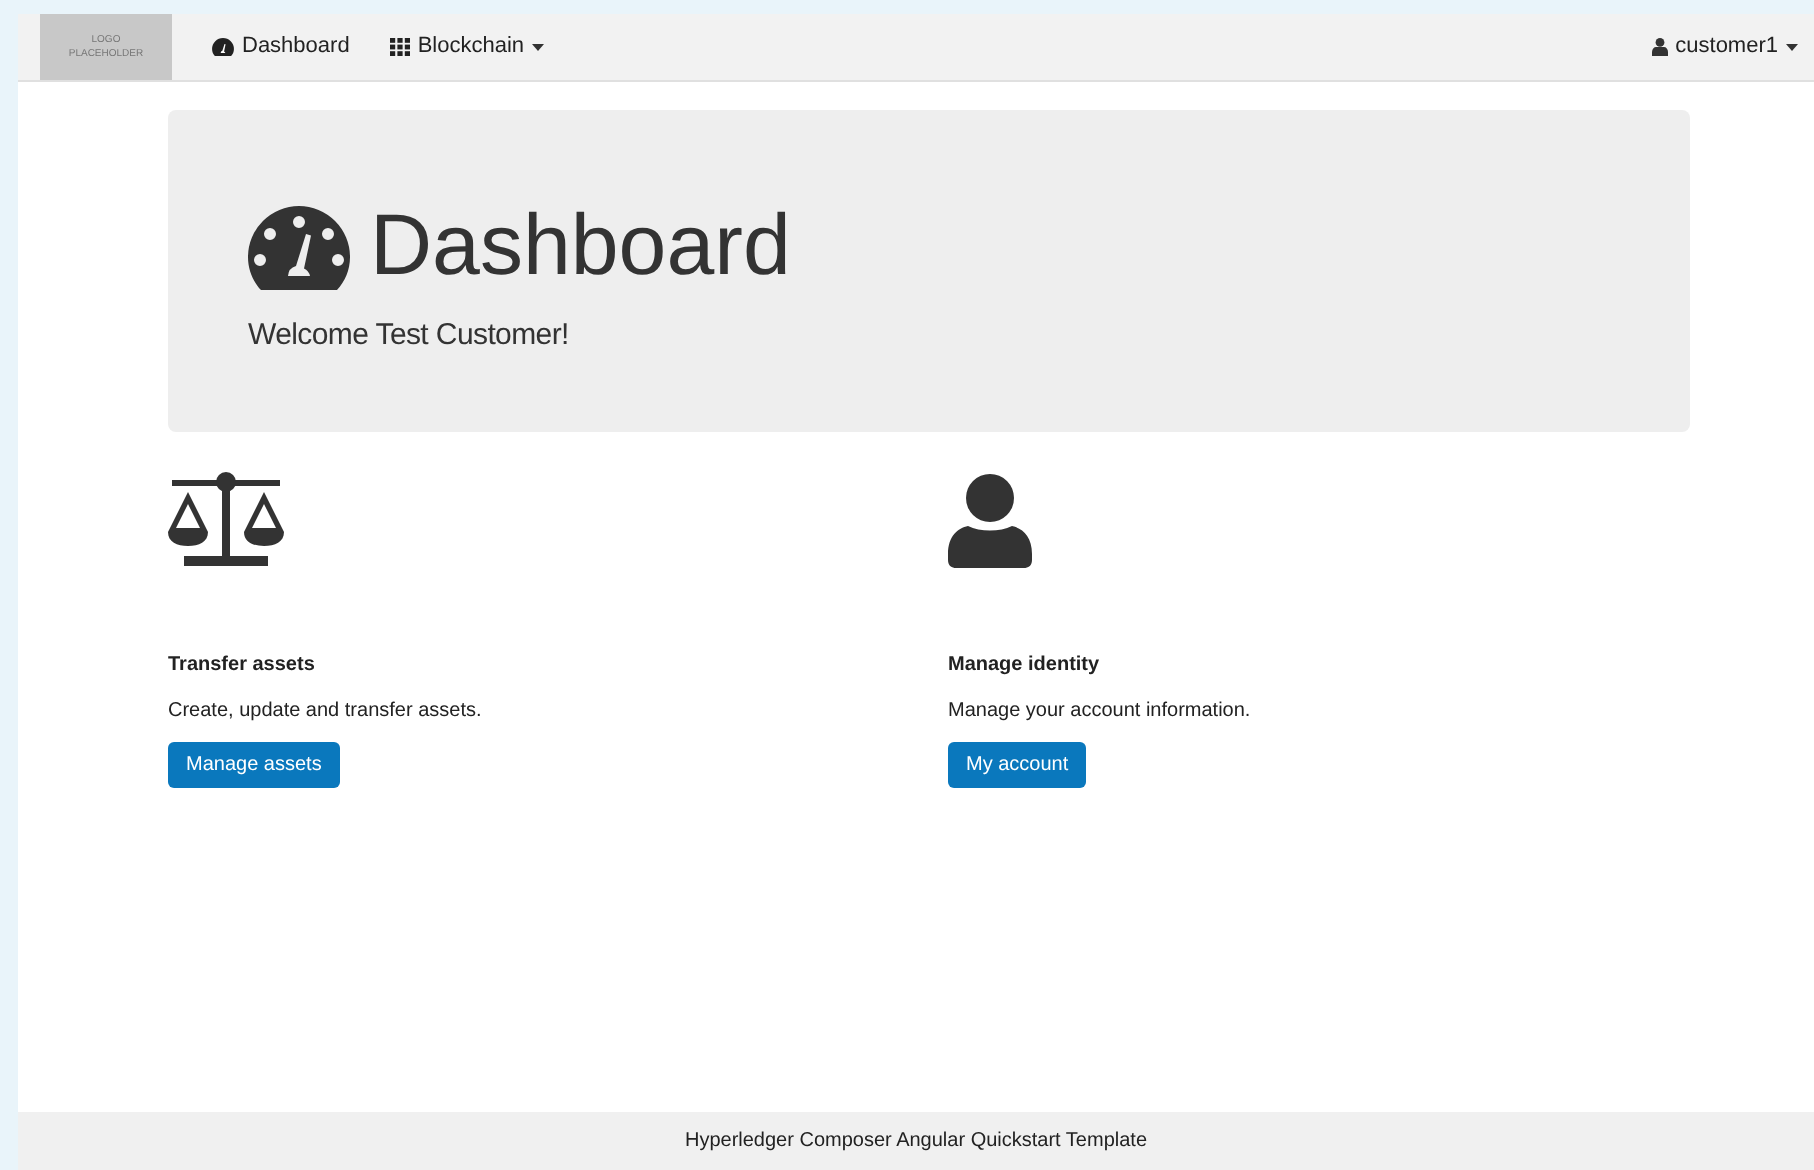 The image size is (1814, 1170). Describe the element at coordinates (1017, 765) in the screenshot. I see `card-button: My account` at that location.